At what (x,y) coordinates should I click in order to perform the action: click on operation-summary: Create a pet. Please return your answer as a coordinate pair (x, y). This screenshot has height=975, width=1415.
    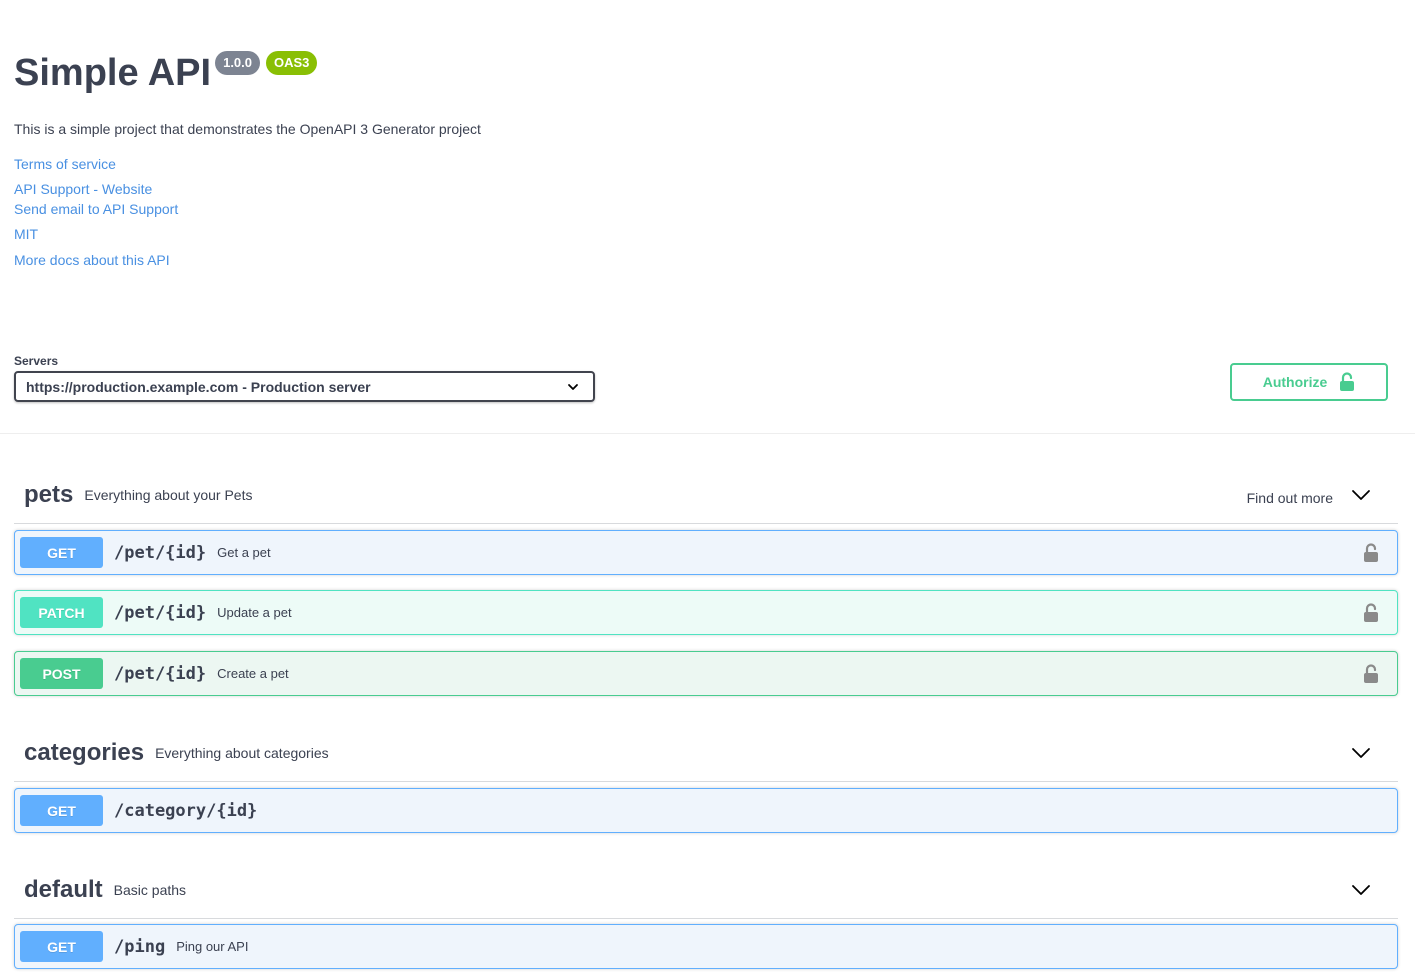
    Looking at the image, I should click on (253, 673).